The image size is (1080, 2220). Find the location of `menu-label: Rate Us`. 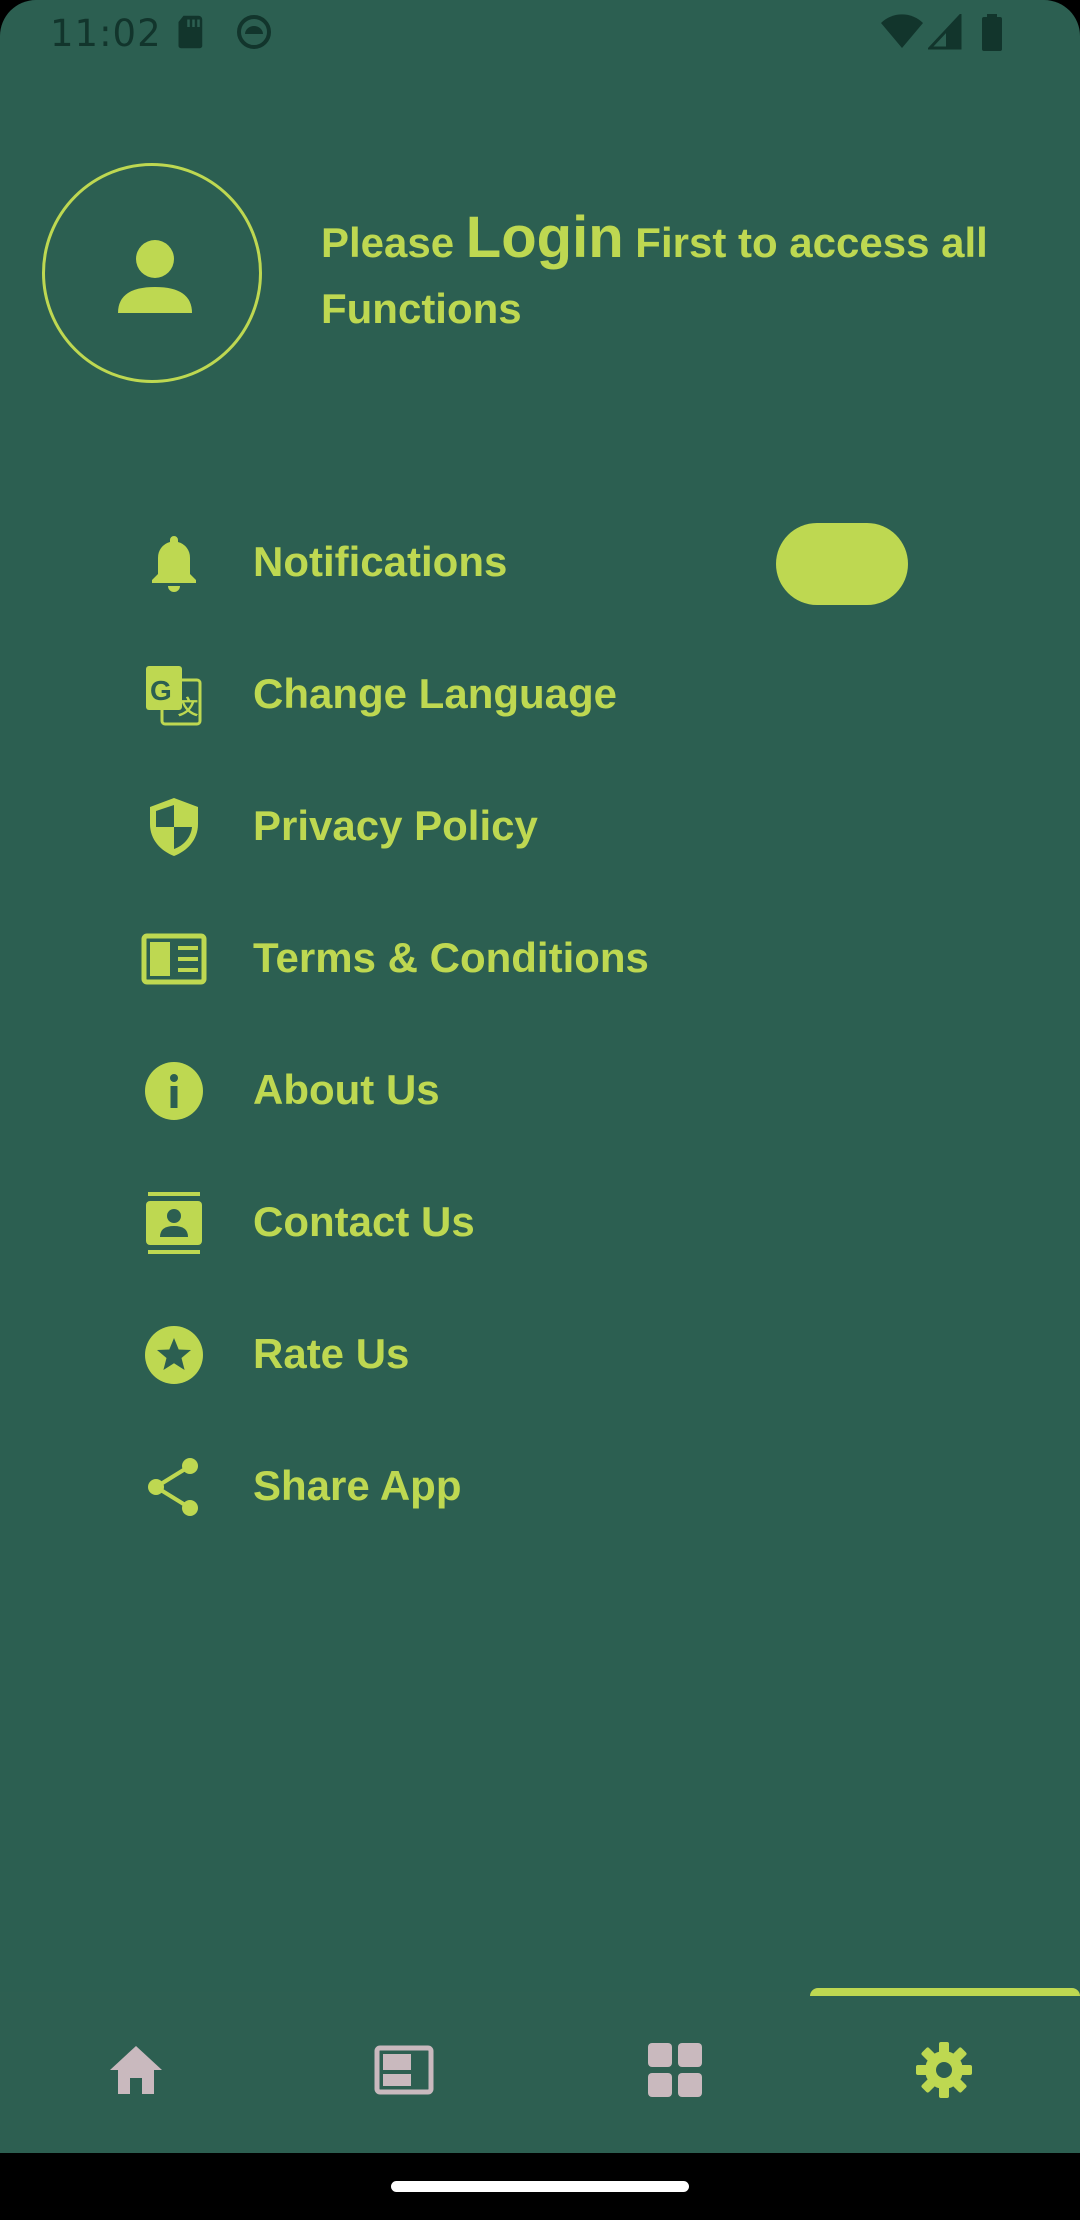

menu-label: Rate Us is located at coordinates (331, 1353).